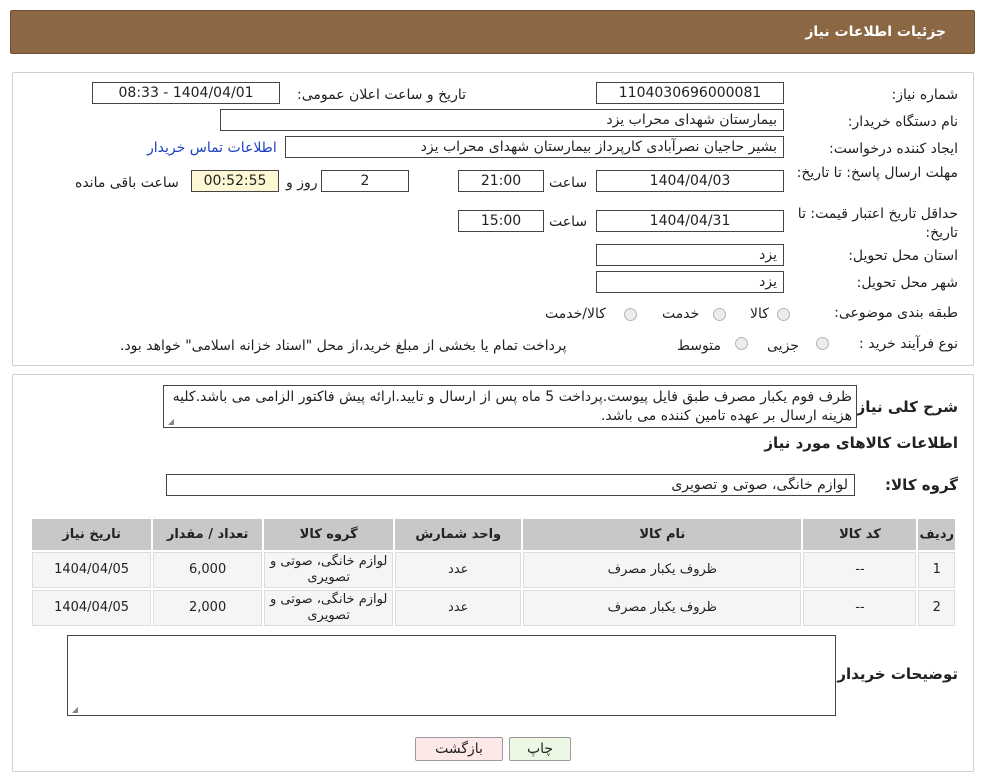 This screenshot has width=985, height=783. I want to click on buyer-notes-field: ◢, so click(451, 675).